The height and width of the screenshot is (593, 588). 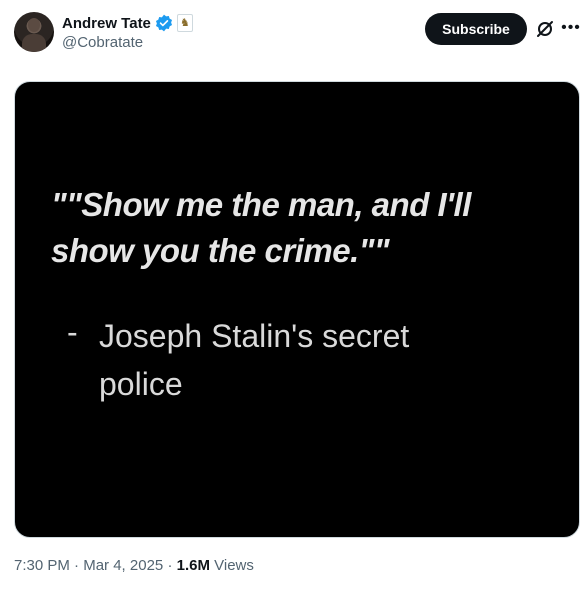 I want to click on author-display-name: Andrew Tate, so click(x=106, y=23).